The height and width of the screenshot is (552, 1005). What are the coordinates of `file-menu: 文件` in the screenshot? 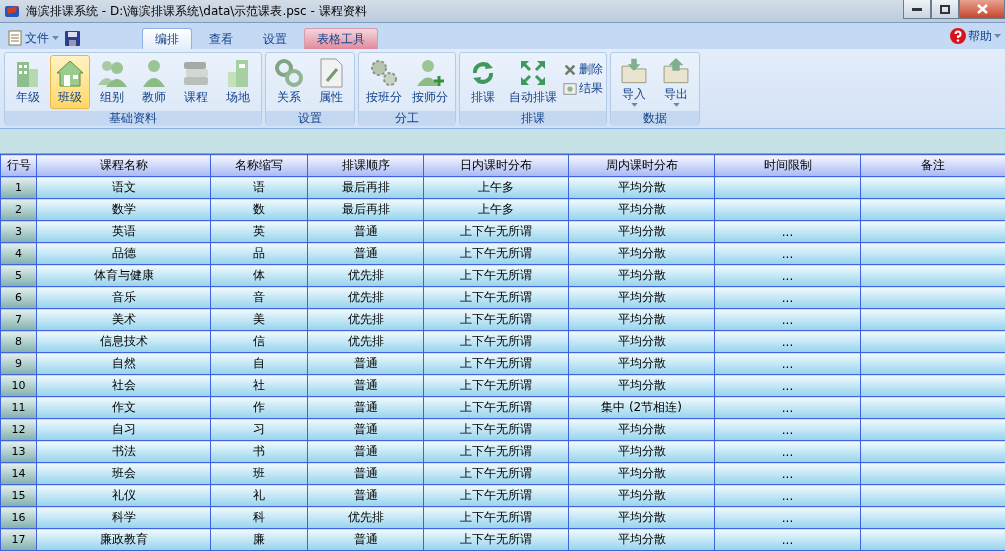 It's located at (33, 38).